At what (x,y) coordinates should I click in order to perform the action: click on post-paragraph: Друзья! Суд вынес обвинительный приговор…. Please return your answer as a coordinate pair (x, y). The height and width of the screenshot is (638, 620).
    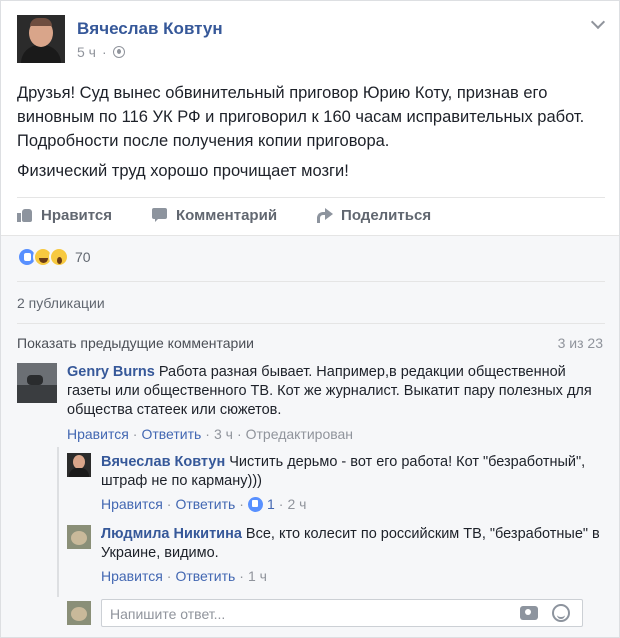
    Looking at the image, I should click on (301, 117).